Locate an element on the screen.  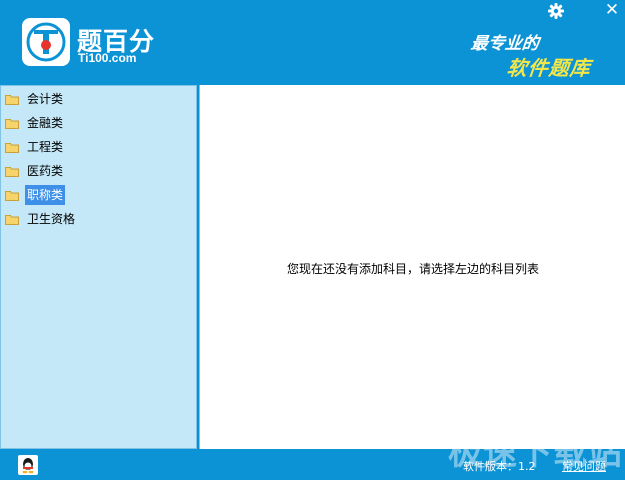
category-item-finance: 金融类 is located at coordinates (35, 123).